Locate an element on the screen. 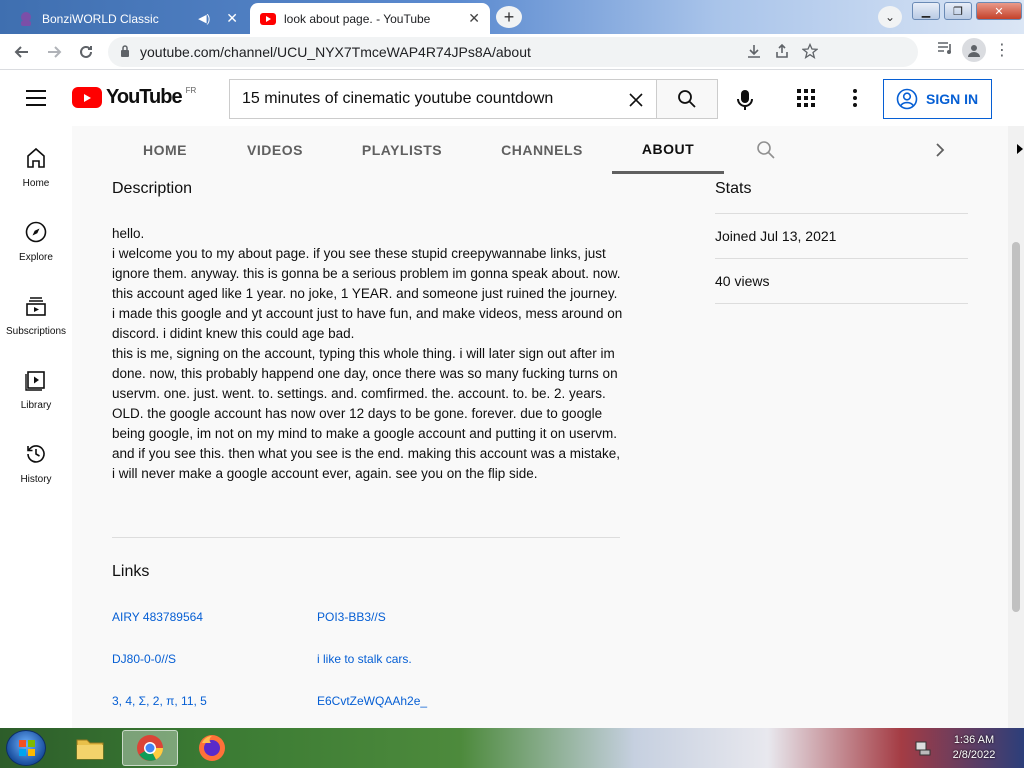 The image size is (1024, 768). browser-tab-title: BonziWORLD Classic is located at coordinates (100, 18).